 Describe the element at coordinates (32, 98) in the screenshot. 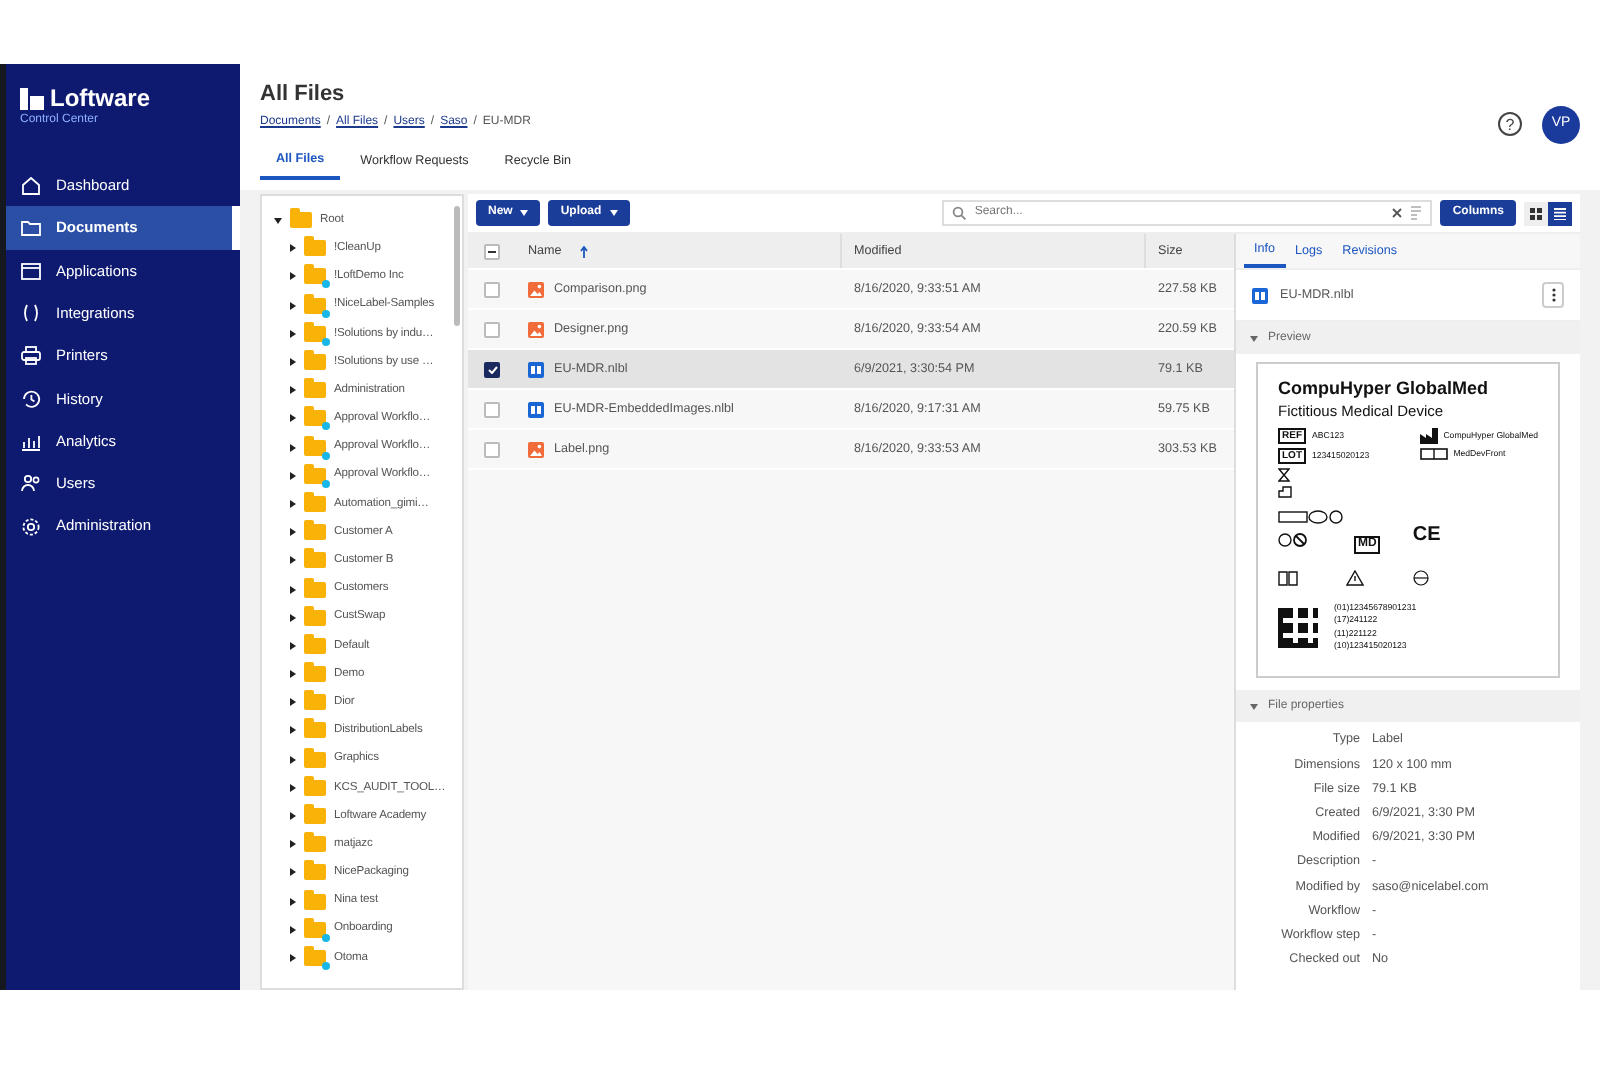

I see `logo-icon` at that location.